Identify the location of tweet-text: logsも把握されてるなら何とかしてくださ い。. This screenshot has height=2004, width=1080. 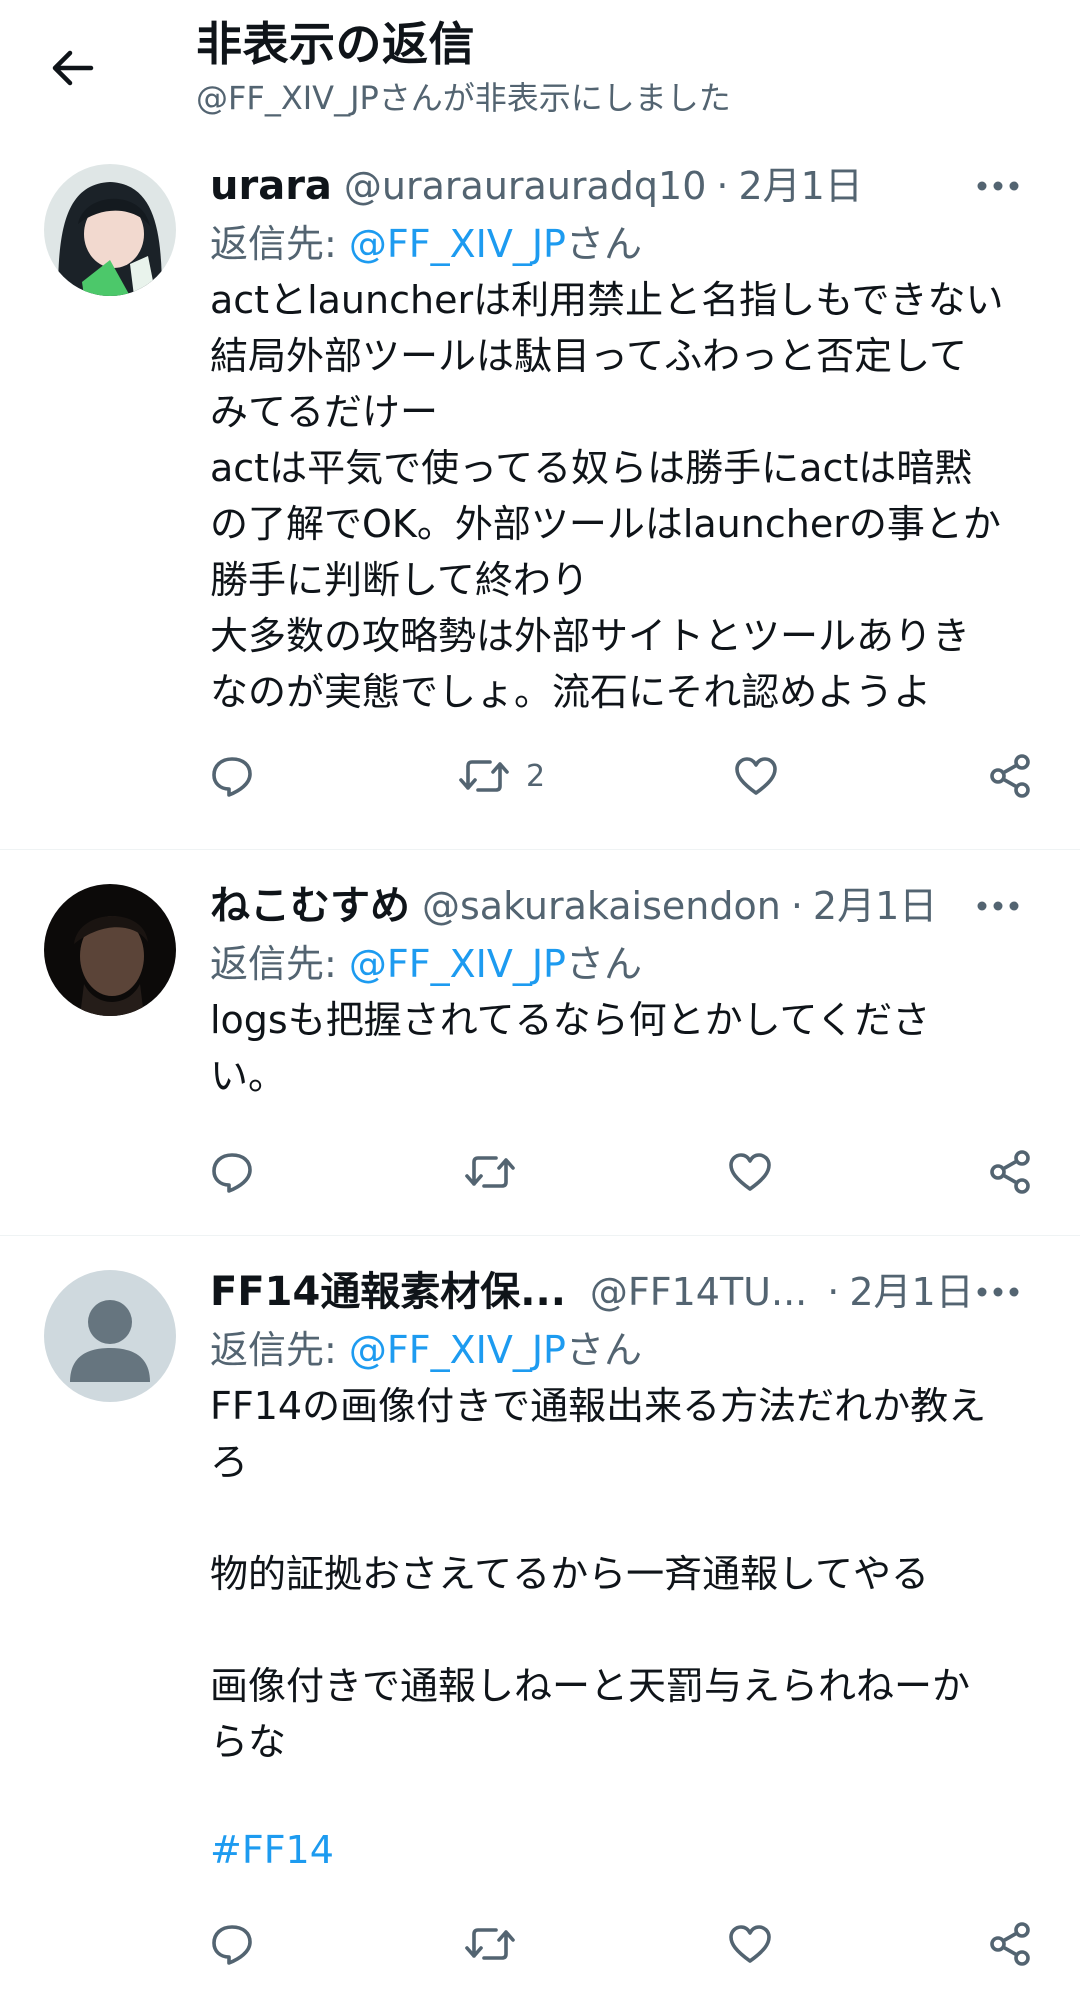
(570, 1048).